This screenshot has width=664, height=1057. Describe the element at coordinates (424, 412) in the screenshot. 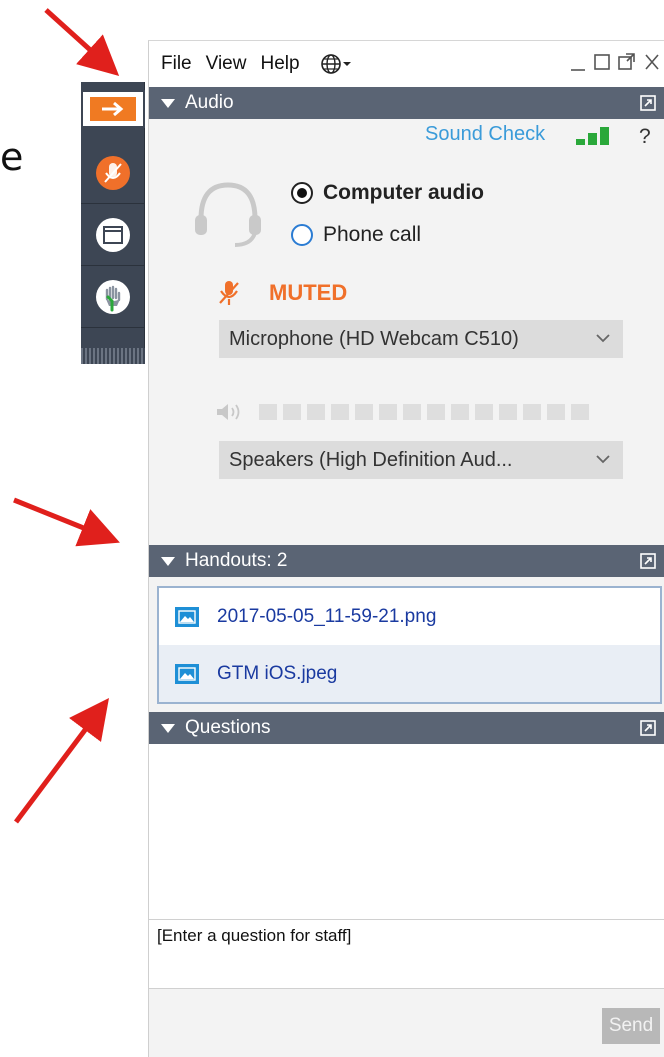

I see `level-bars` at that location.